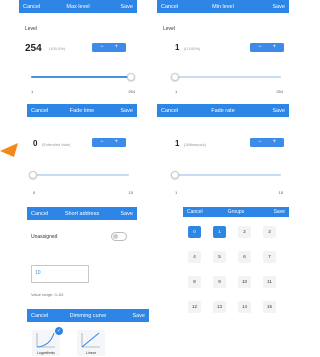  Describe the element at coordinates (60, 274) in the screenshot. I see `short-address-input: 10` at that location.